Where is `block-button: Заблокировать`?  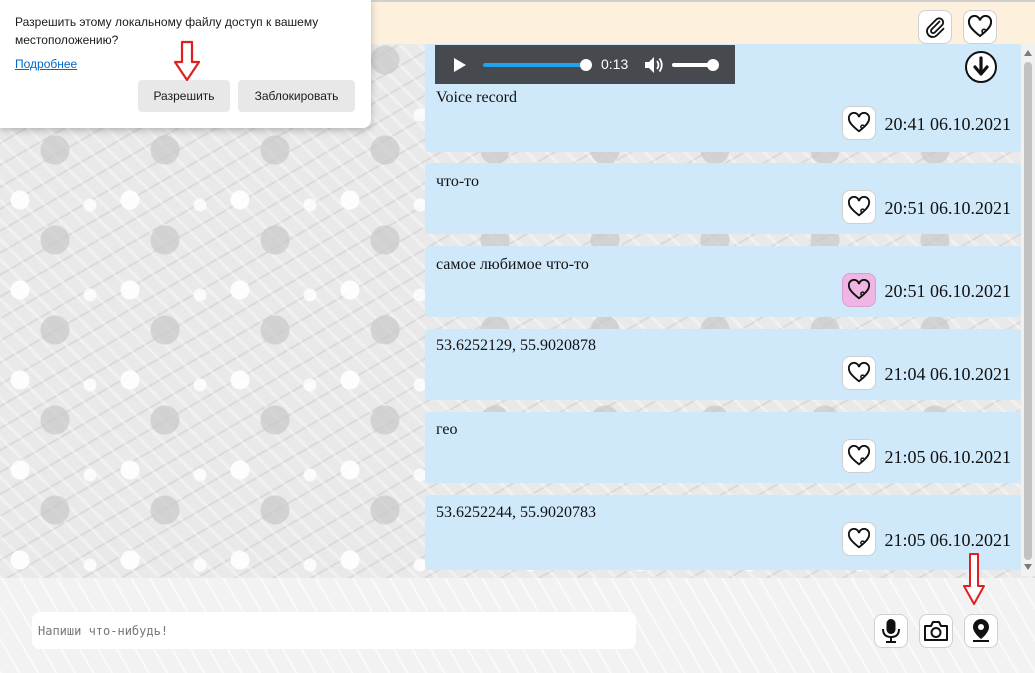
block-button: Заблокировать is located at coordinates (296, 96).